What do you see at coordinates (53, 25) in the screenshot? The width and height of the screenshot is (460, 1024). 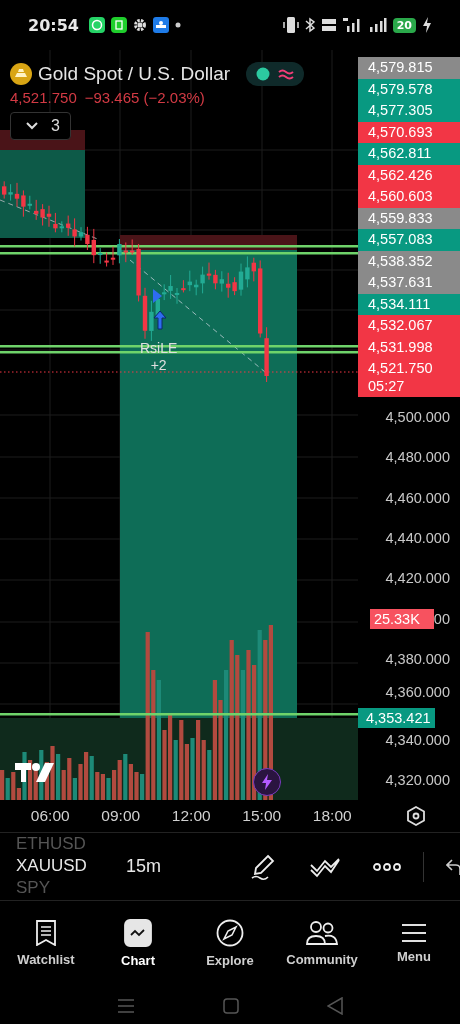 I see `status-time: 20:54` at bounding box center [53, 25].